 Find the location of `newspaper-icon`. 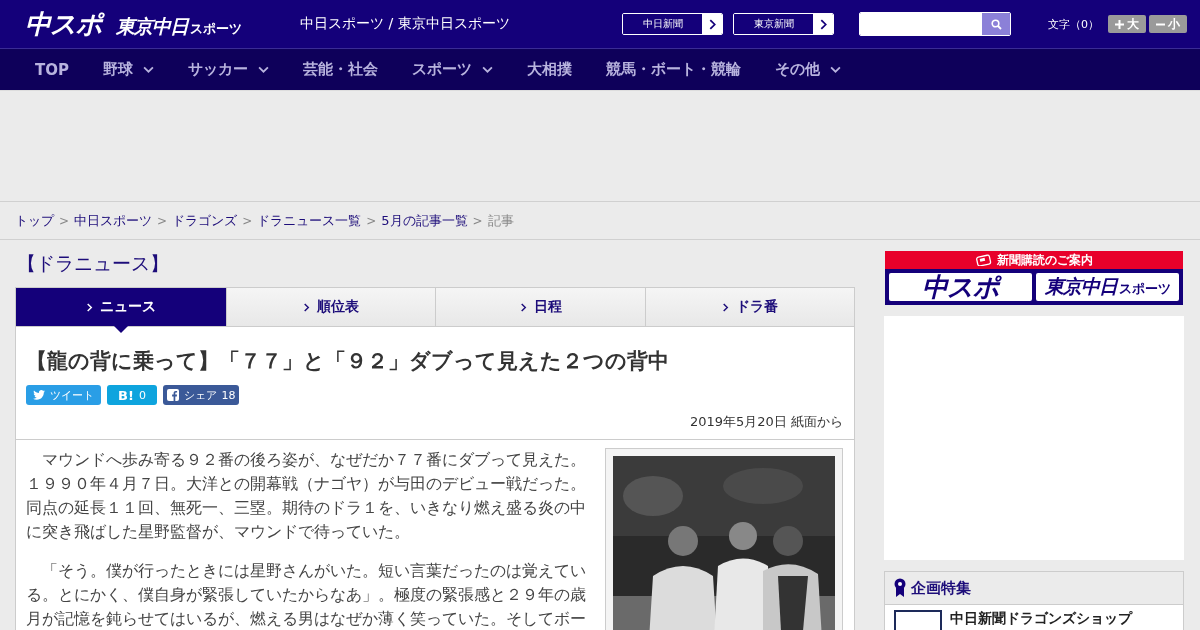

newspaper-icon is located at coordinates (983, 260).